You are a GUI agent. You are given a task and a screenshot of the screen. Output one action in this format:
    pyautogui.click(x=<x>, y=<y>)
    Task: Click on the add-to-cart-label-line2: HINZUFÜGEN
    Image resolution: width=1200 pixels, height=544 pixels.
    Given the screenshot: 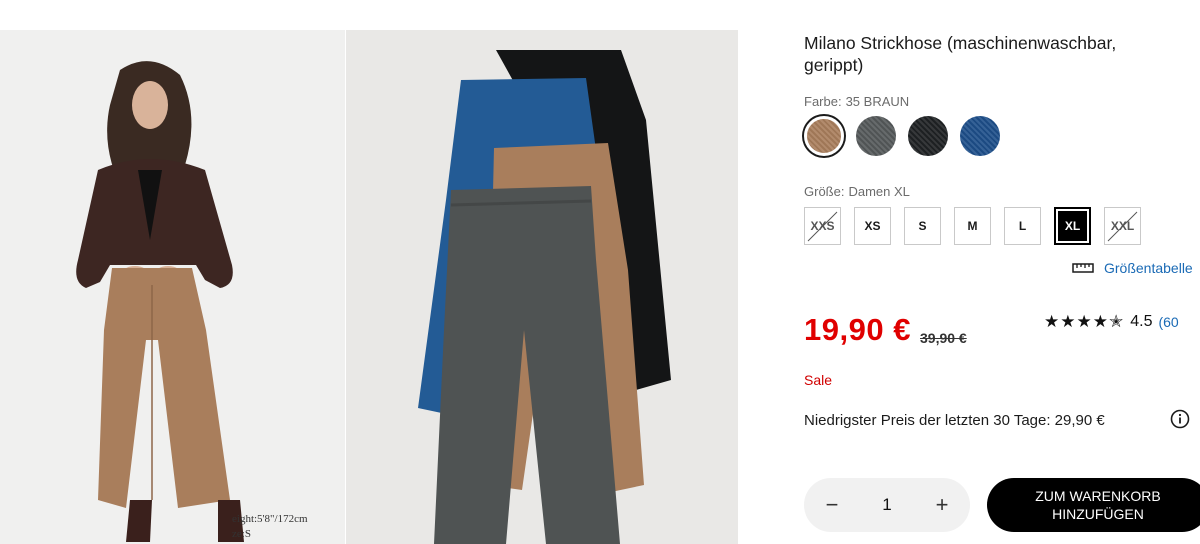 What is the action you would take?
    pyautogui.click(x=1098, y=514)
    